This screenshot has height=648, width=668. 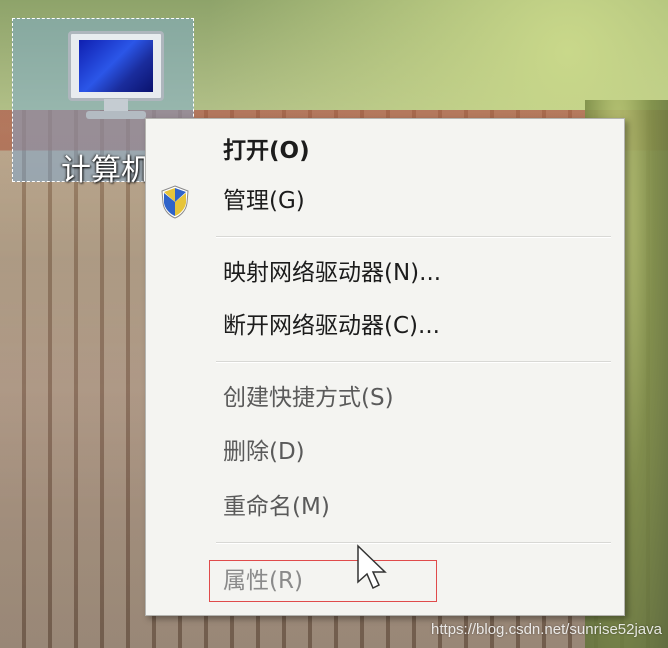 What do you see at coordinates (264, 201) in the screenshot?
I see `menu-item-manage: 管理(G)` at bounding box center [264, 201].